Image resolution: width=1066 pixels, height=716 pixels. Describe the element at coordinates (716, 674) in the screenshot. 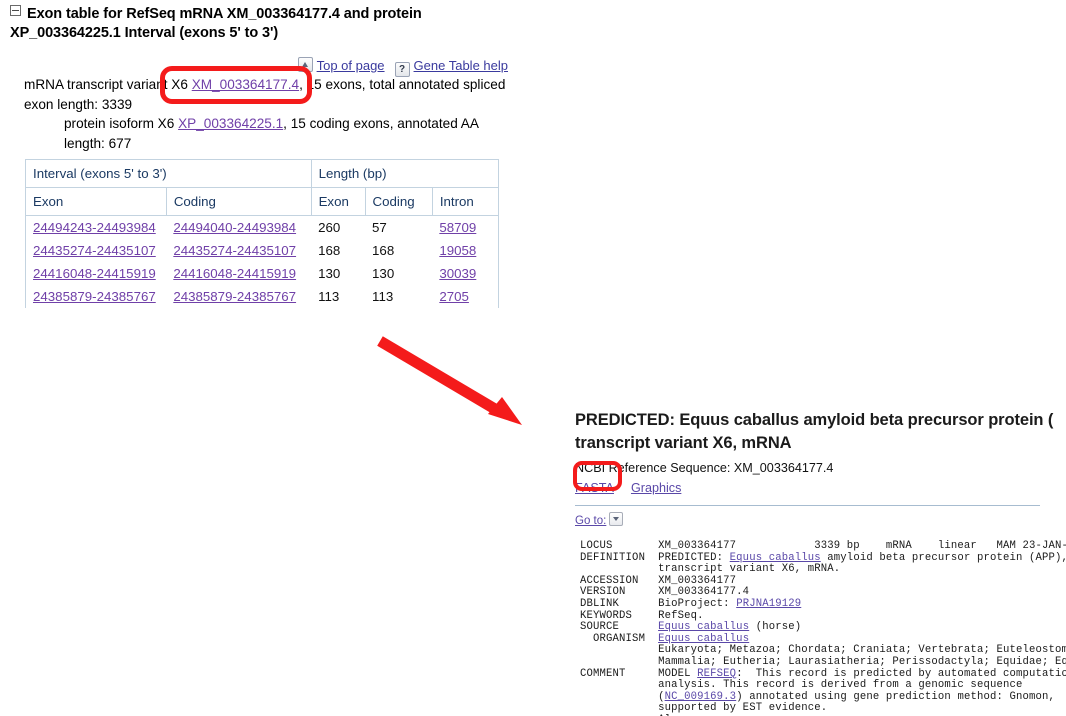

I see `refseq-model-link: REFSEQ` at that location.